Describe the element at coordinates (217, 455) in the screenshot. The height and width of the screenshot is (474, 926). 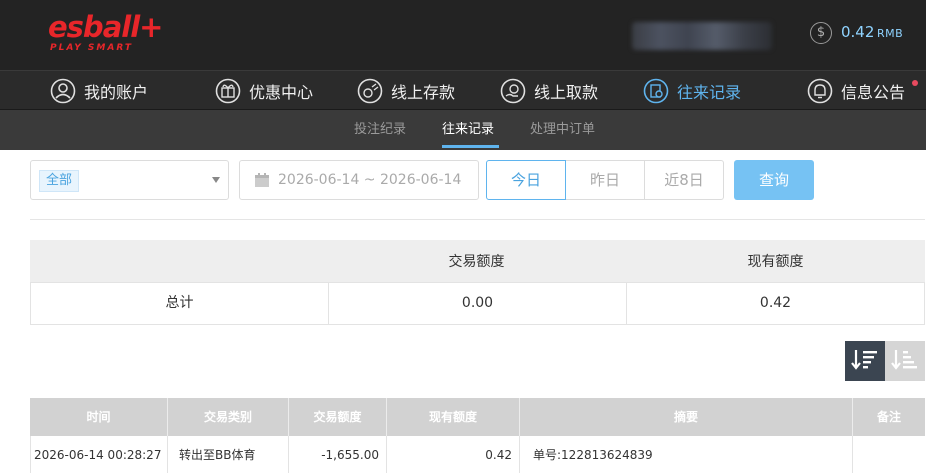
I see `cell-type: 转出至BB体育` at that location.